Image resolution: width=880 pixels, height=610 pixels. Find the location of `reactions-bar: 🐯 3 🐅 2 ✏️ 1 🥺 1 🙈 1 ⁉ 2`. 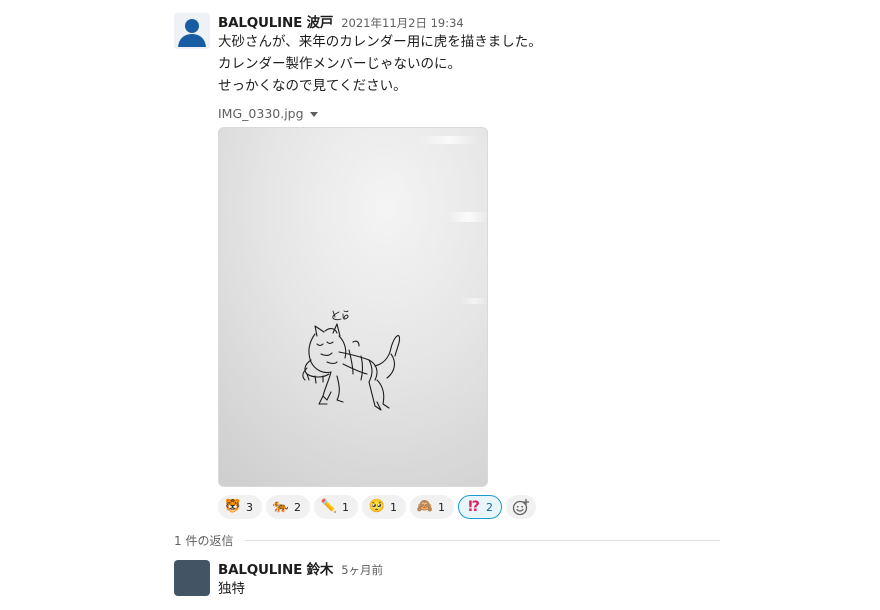

reactions-bar: 🐯 3 🐅 2 ✏️ 1 🥺 1 🙈 1 ⁉ 2 is located at coordinates (377, 507).